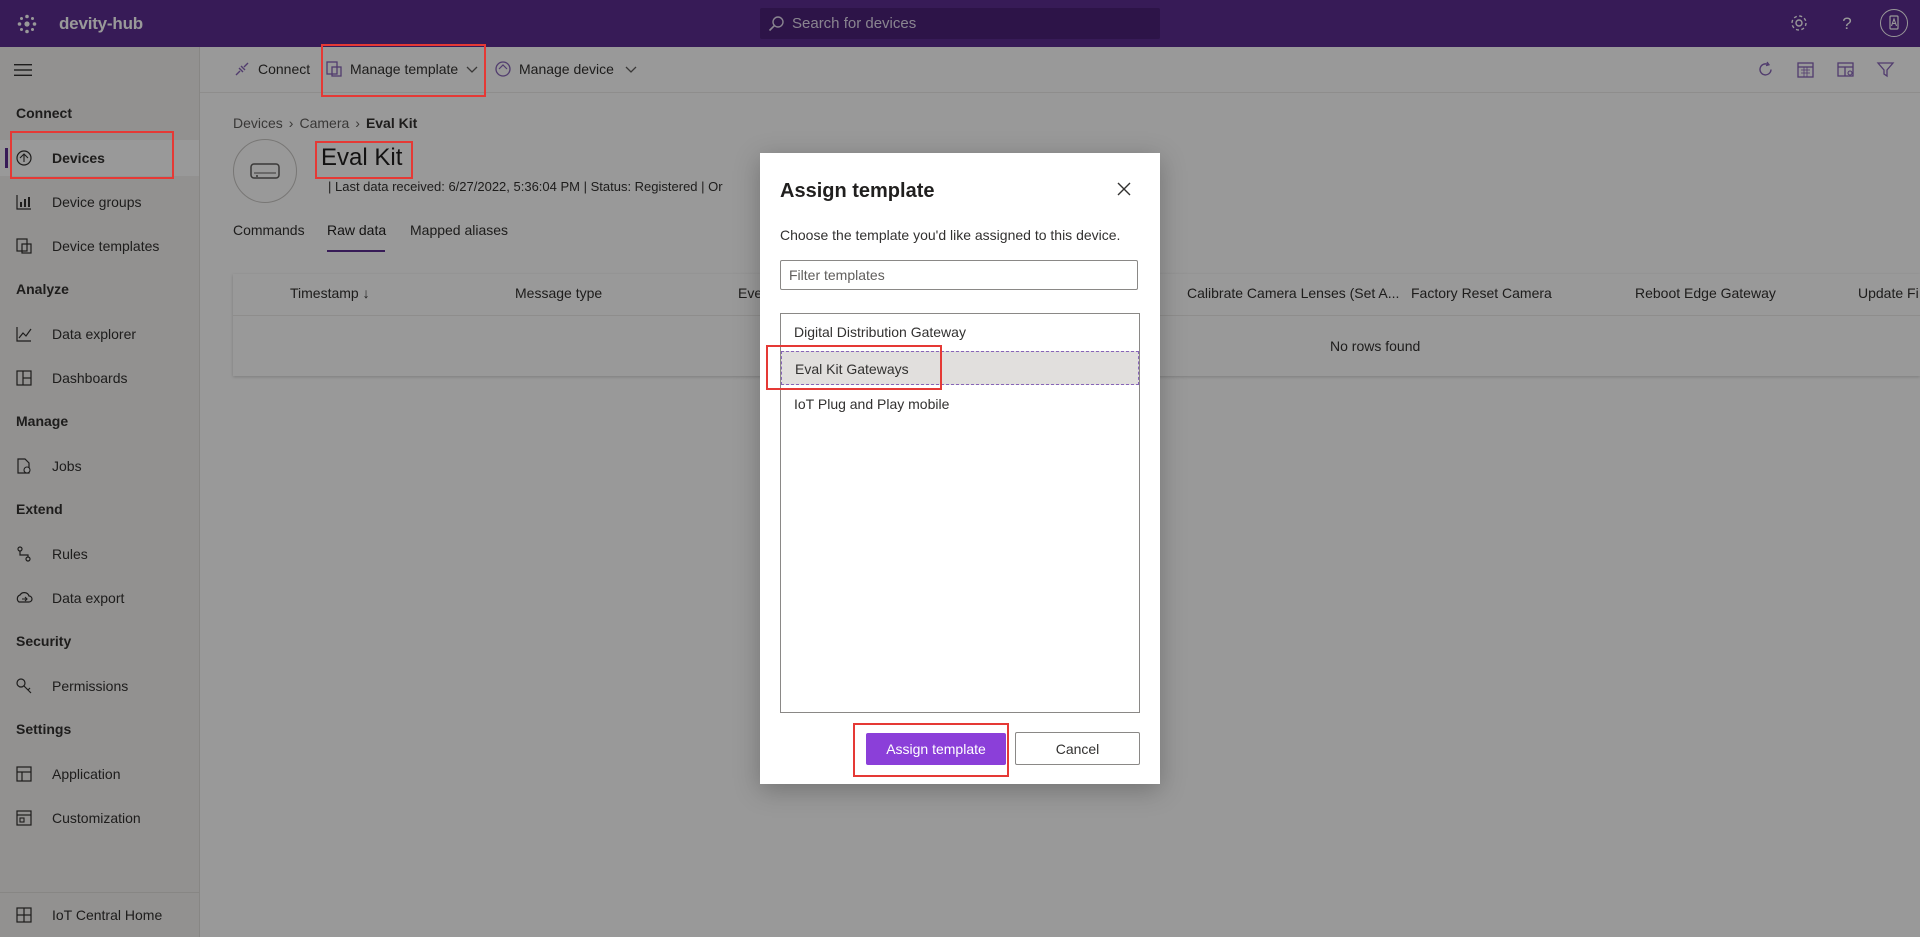 Image resolution: width=1920 pixels, height=937 pixels. Describe the element at coordinates (872, 404) in the screenshot. I see `template-option-label: IoT Plug and Play mobile` at that location.